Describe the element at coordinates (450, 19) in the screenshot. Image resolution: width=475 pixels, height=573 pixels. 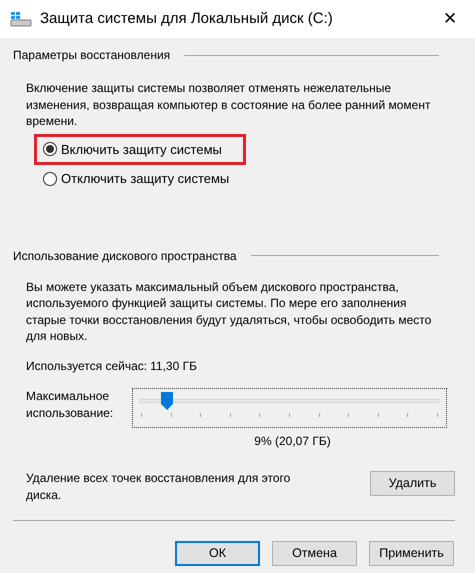
I see `close-button: ✕` at that location.